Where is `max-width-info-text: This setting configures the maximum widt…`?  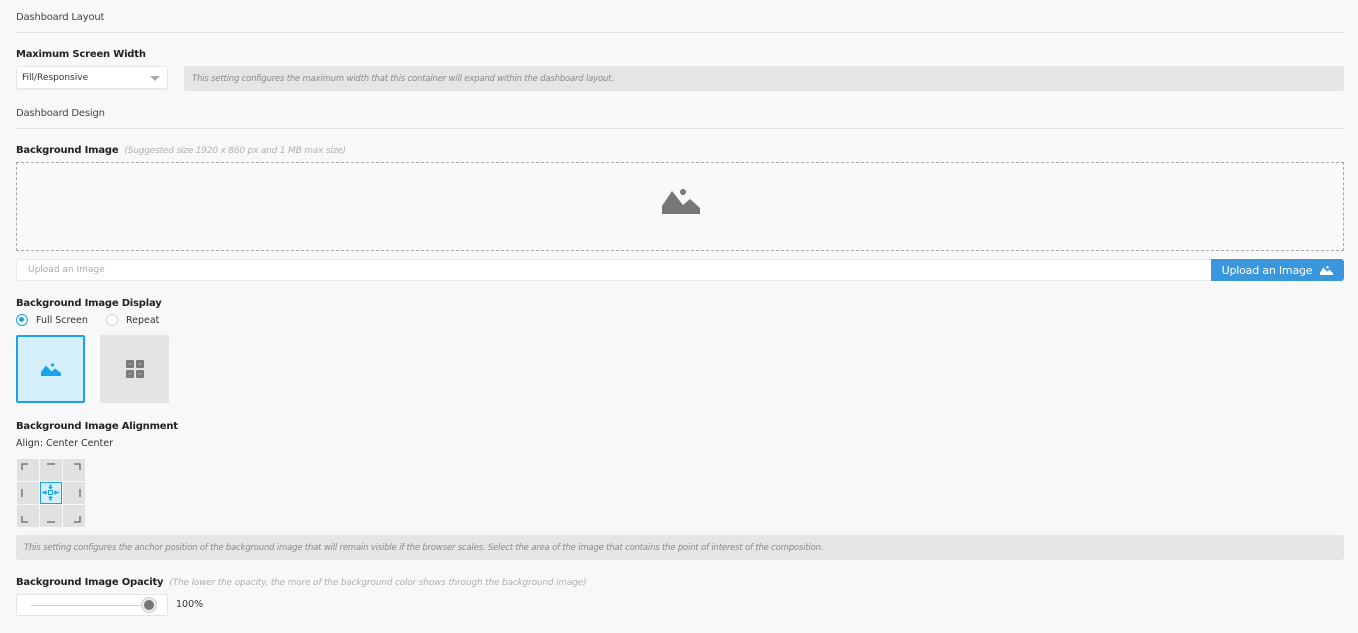
max-width-info-text: This setting configures the maximum widt… is located at coordinates (403, 78).